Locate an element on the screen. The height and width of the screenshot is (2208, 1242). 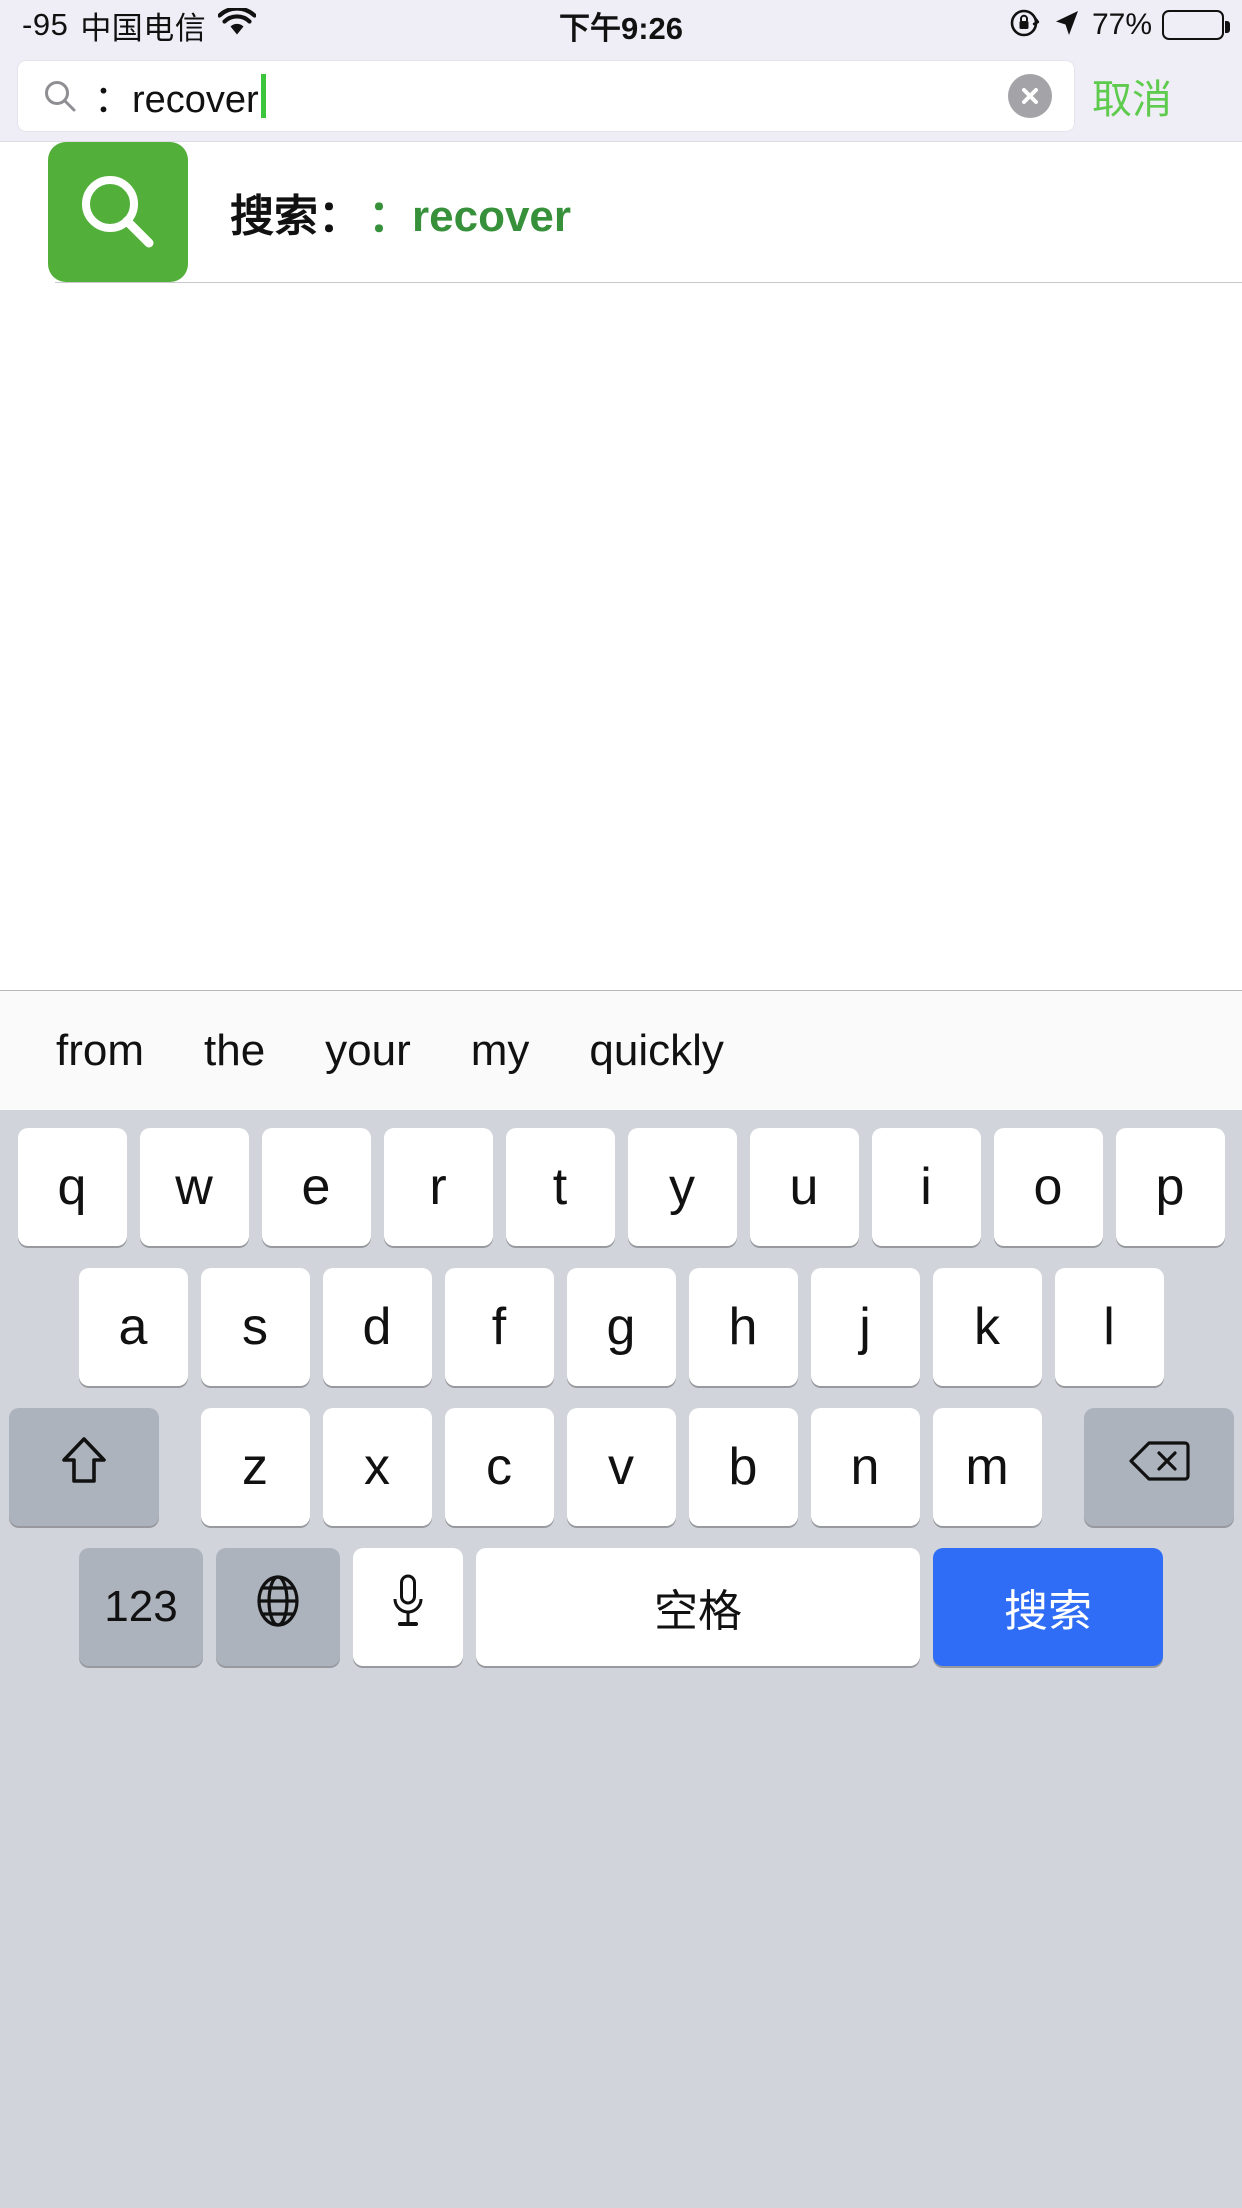
key-m: m is located at coordinates (987, 1467).